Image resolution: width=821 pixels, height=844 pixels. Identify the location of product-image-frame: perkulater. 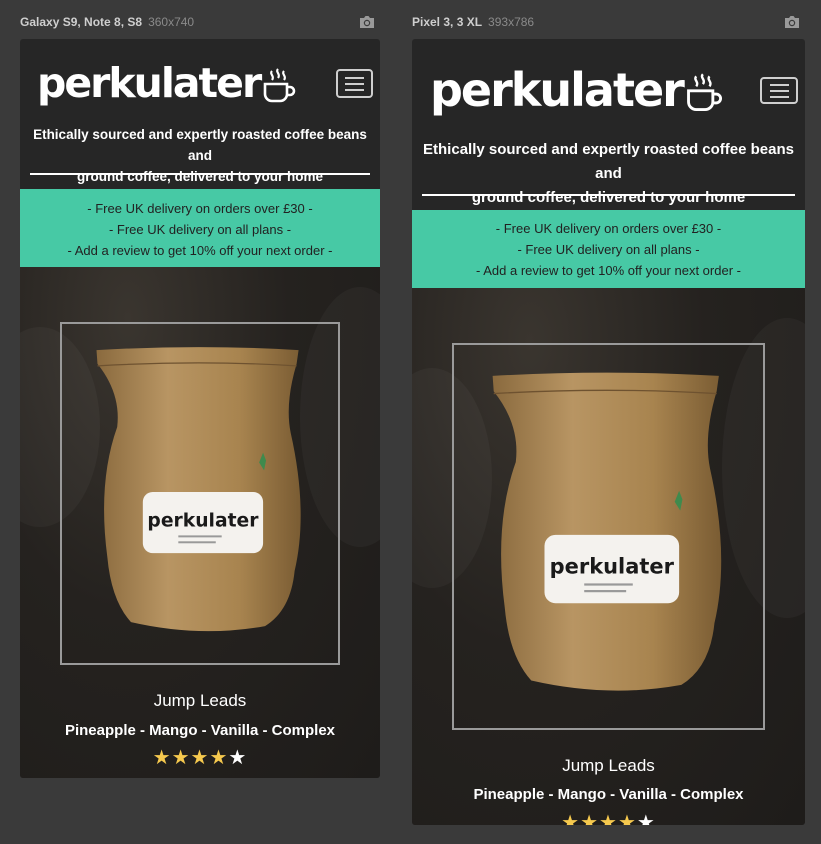
(200, 493).